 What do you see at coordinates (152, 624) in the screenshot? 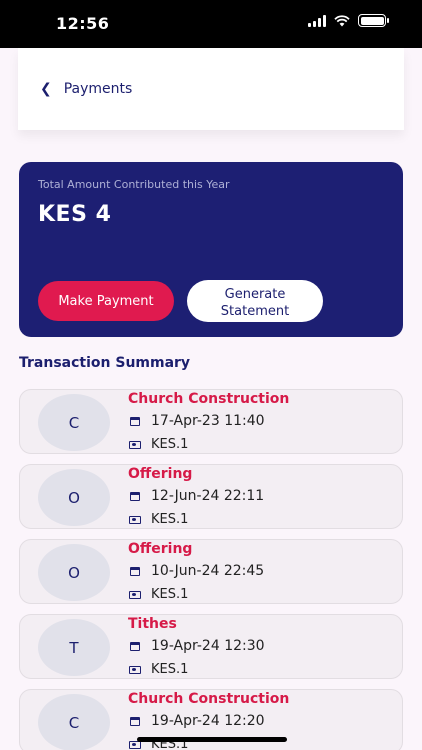
I see `transaction-title: Tithes` at bounding box center [152, 624].